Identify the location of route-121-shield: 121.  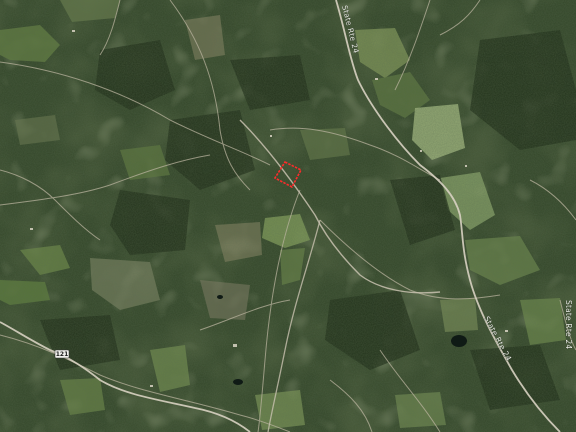
(62, 354).